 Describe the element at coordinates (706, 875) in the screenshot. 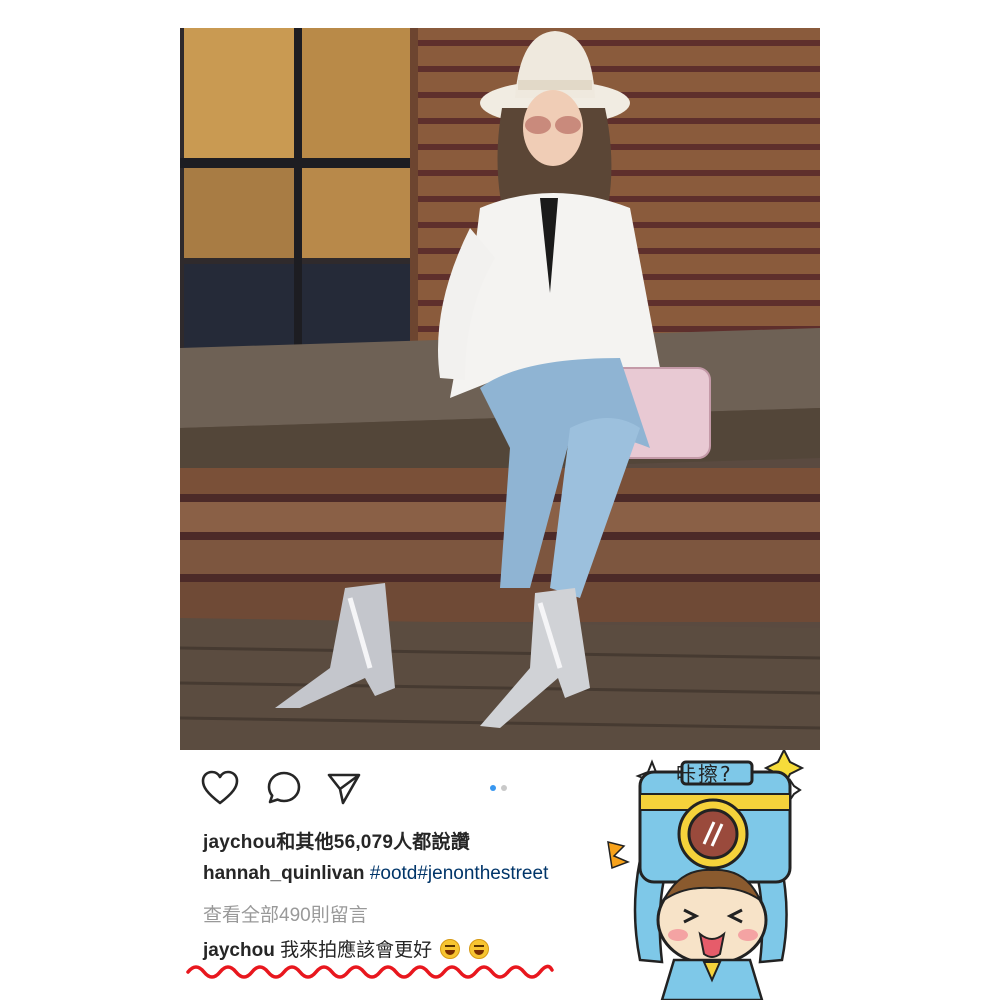

I see `cartoon-camera-sticker` at that location.